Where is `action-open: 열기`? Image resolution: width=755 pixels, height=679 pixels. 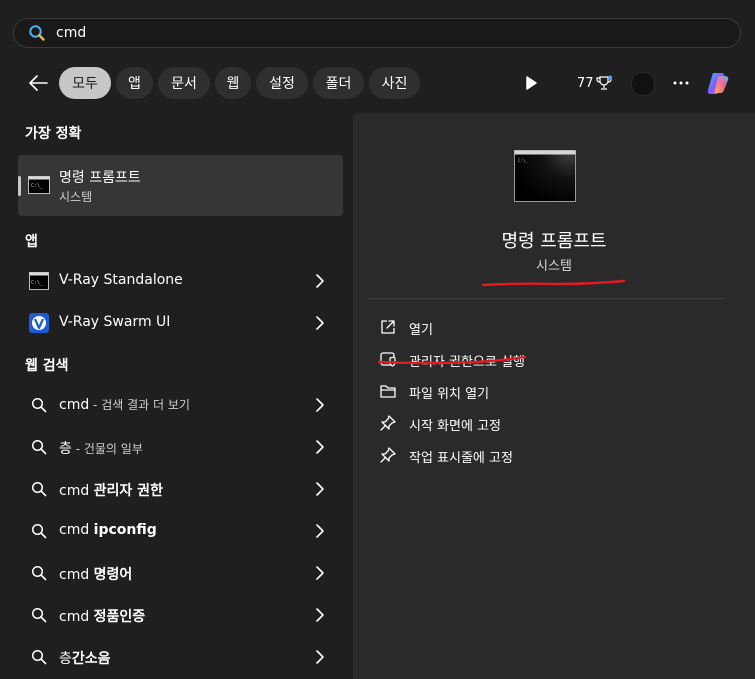
action-open: 열기 is located at coordinates (529, 327).